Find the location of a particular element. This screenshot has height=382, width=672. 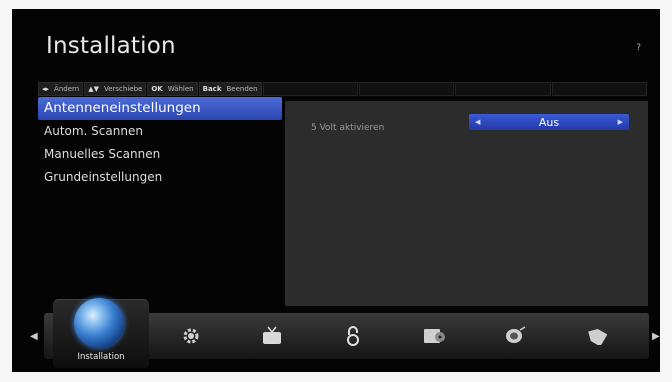

dock-scroll-left-icon: ◀ is located at coordinates (34, 336).